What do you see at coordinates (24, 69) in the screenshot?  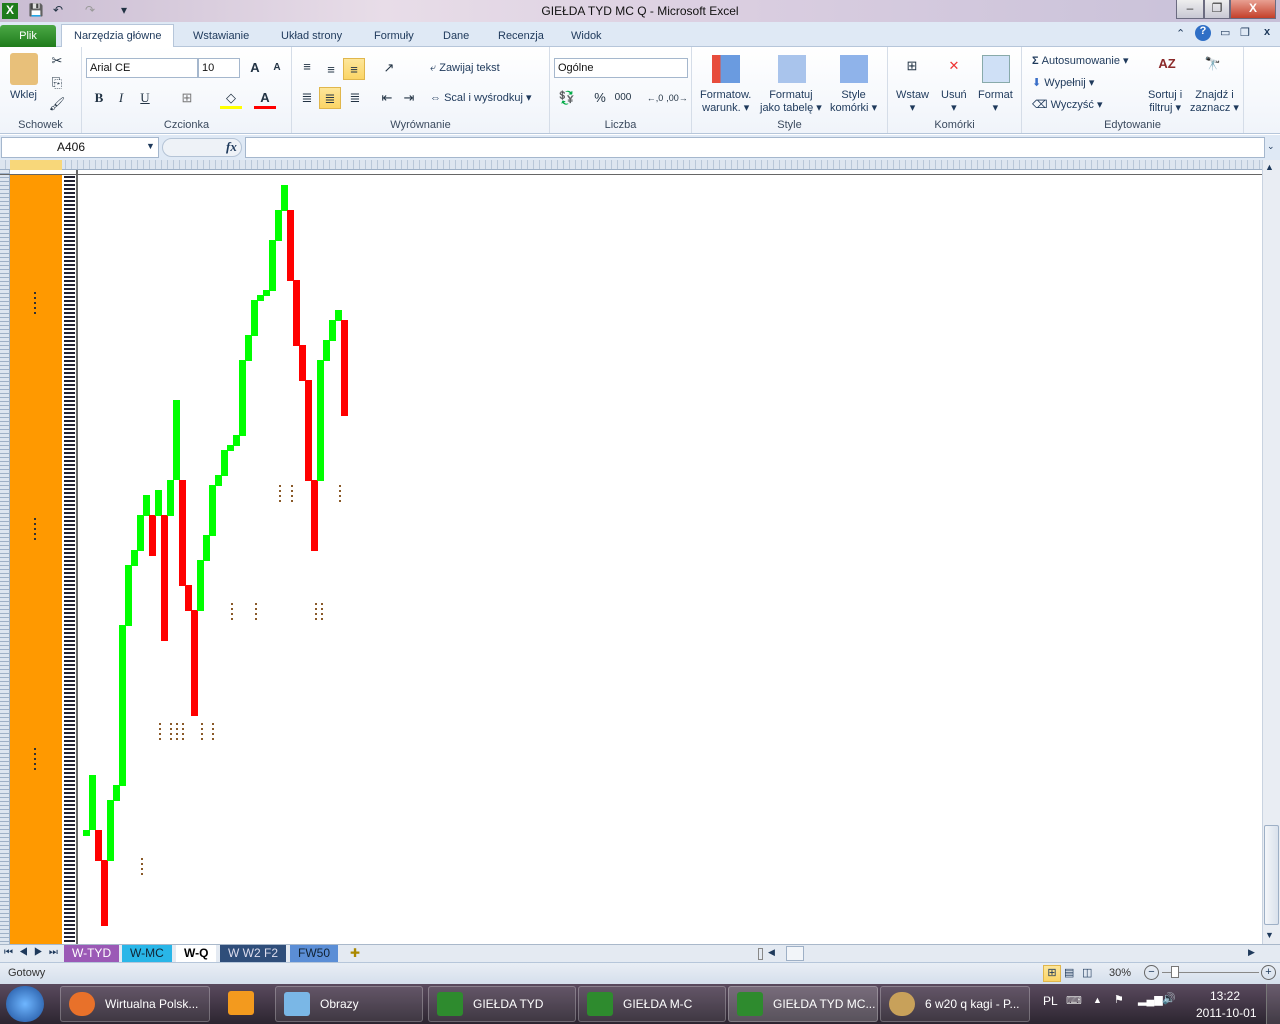 I see `paste-icon` at bounding box center [24, 69].